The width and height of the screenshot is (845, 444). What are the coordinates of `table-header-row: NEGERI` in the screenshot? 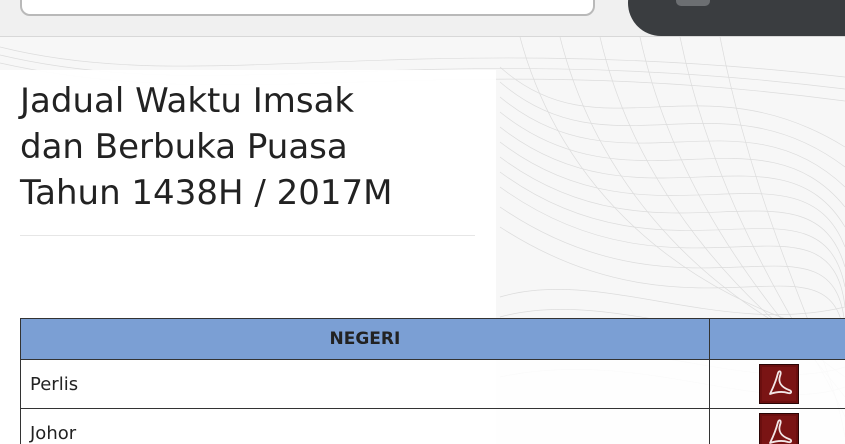 It's located at (432, 339).